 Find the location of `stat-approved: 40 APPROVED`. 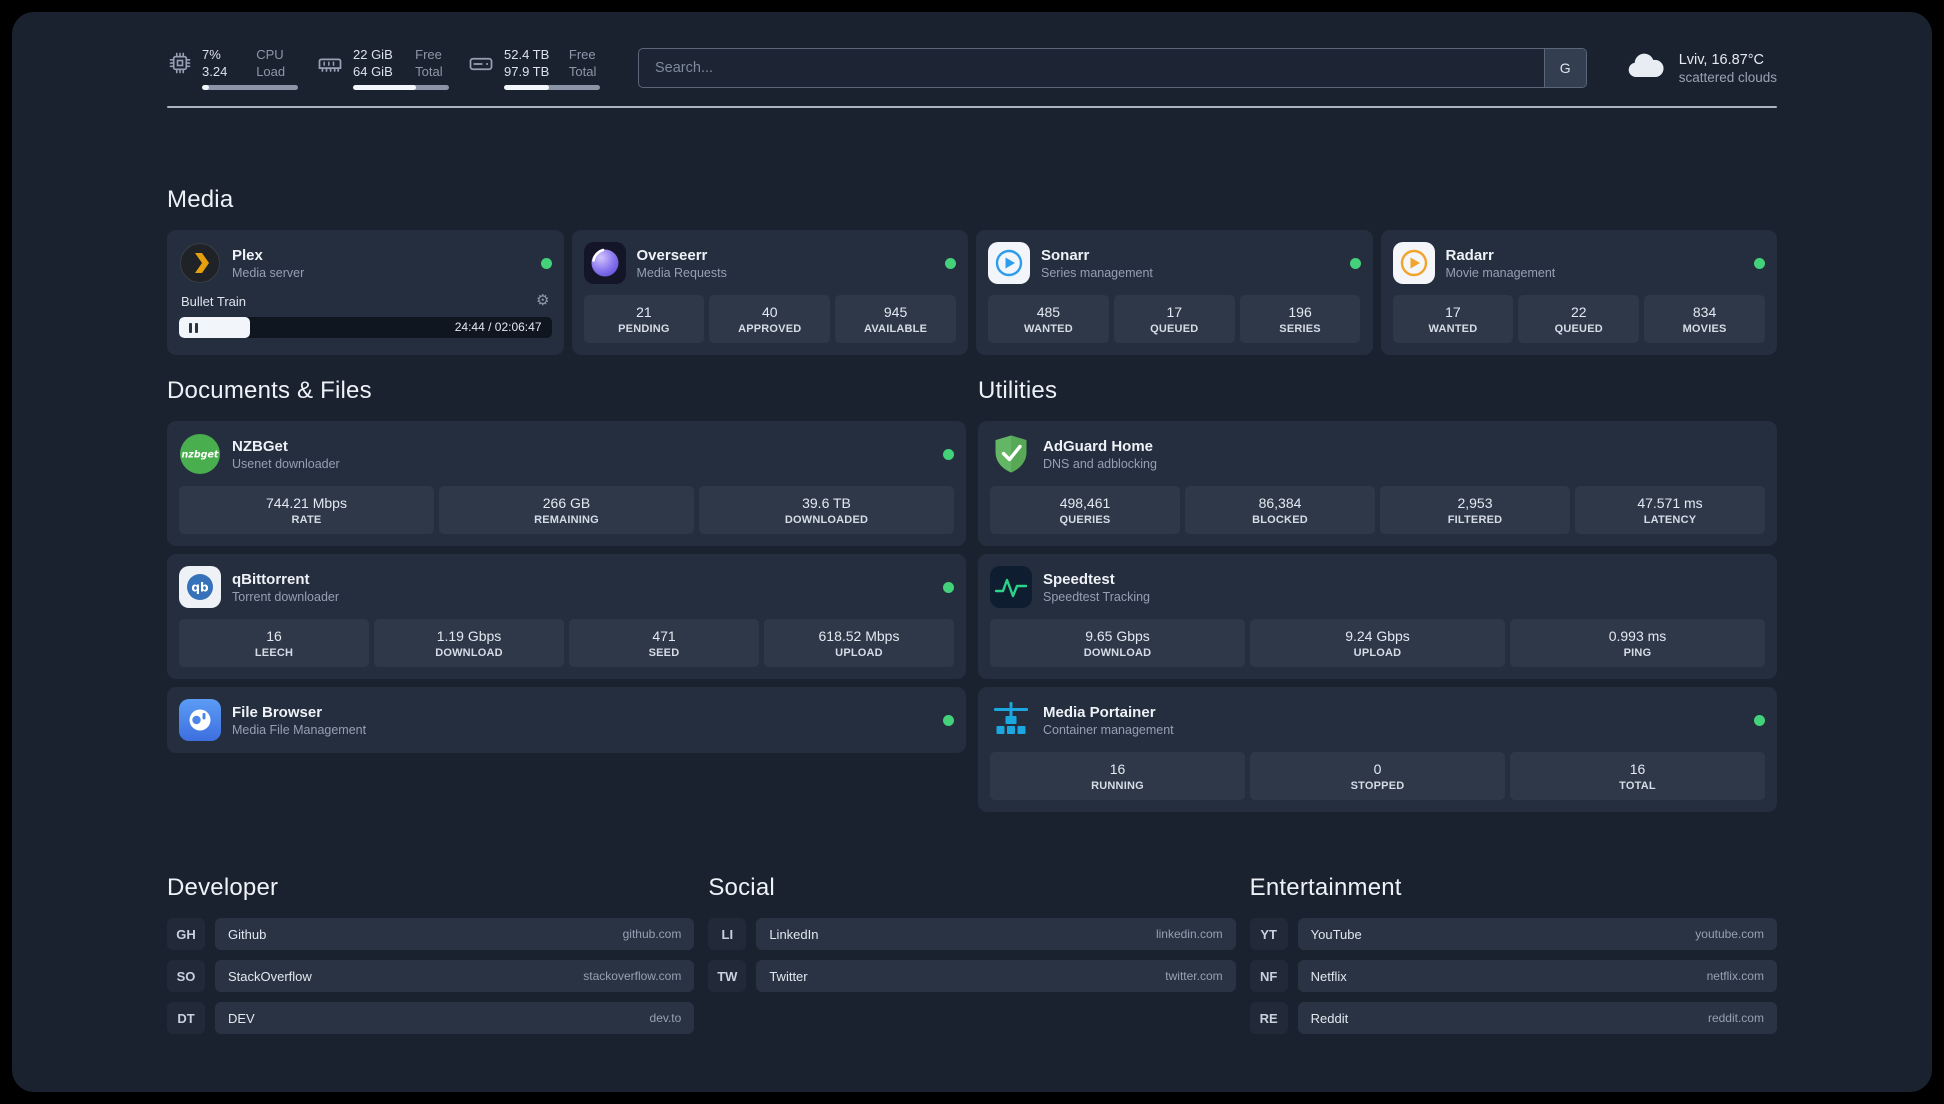

stat-approved: 40 APPROVED is located at coordinates (770, 319).